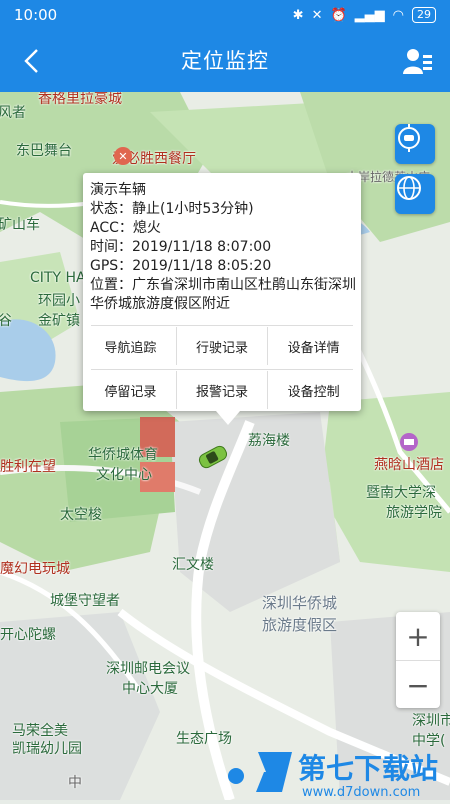  I want to click on user-list-button, so click(418, 61).